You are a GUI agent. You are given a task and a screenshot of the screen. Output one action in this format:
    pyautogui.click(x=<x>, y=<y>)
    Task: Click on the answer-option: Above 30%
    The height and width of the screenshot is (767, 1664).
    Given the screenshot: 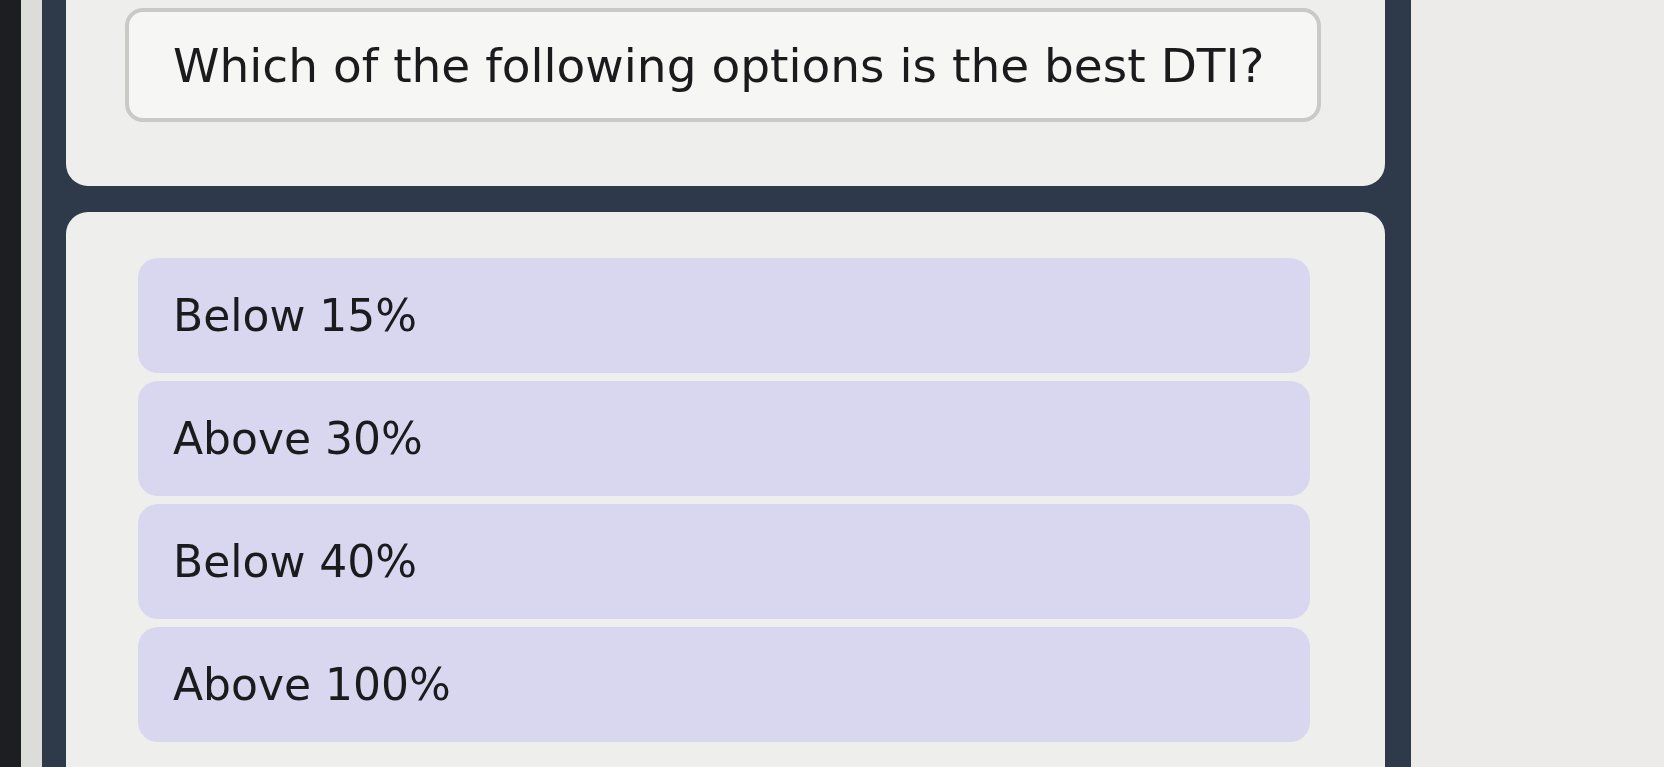 What is the action you would take?
    pyautogui.click(x=724, y=438)
    